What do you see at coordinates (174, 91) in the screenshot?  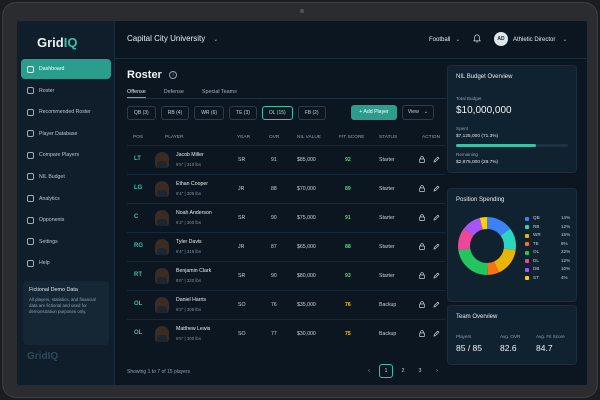 I see `tab-defense: Defense` at bounding box center [174, 91].